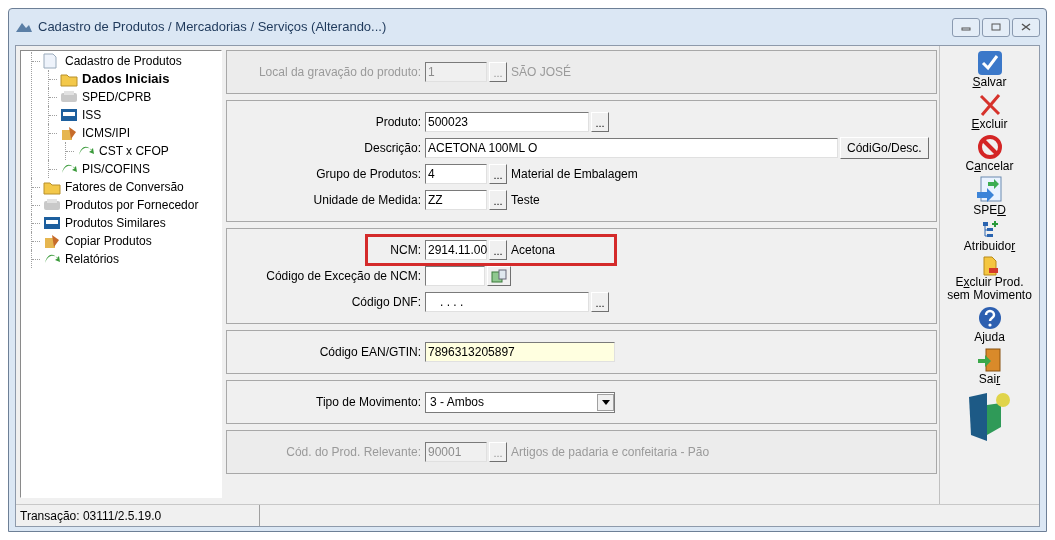 Image resolution: width=1055 pixels, height=540 pixels. What do you see at coordinates (108, 241) in the screenshot?
I see `tree-item: Copiar Produtos` at bounding box center [108, 241].